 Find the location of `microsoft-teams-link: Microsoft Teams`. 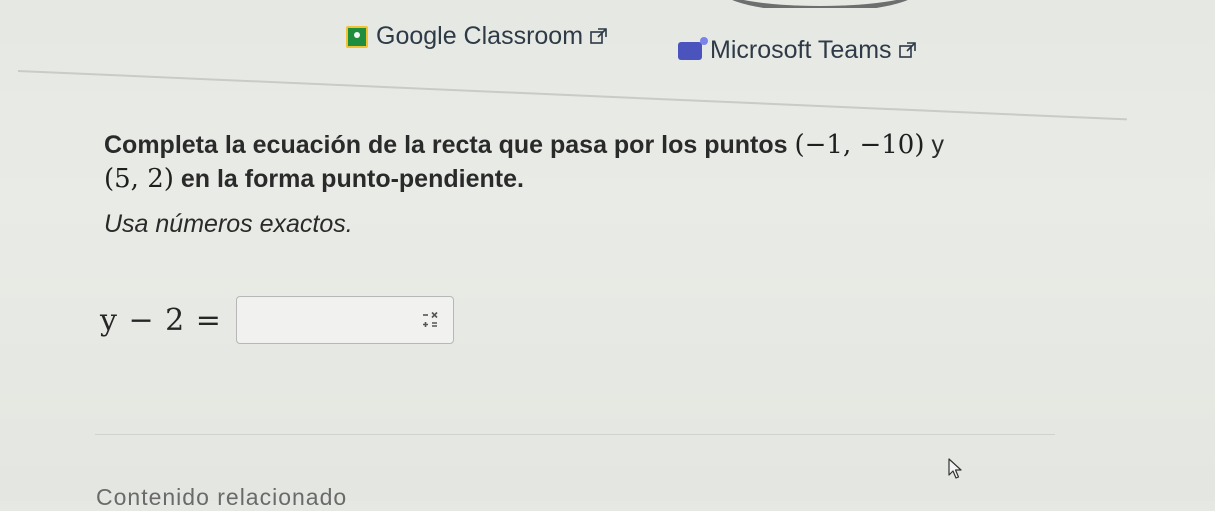

microsoft-teams-link: Microsoft Teams is located at coordinates (797, 50).